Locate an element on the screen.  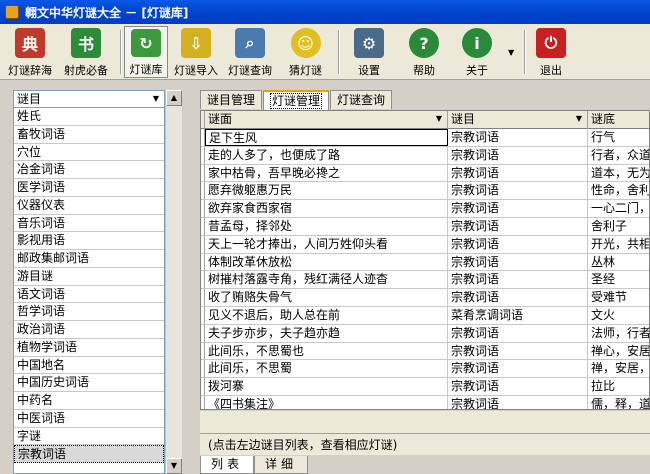
tab-category-management: 谜目管理 is located at coordinates (231, 99).